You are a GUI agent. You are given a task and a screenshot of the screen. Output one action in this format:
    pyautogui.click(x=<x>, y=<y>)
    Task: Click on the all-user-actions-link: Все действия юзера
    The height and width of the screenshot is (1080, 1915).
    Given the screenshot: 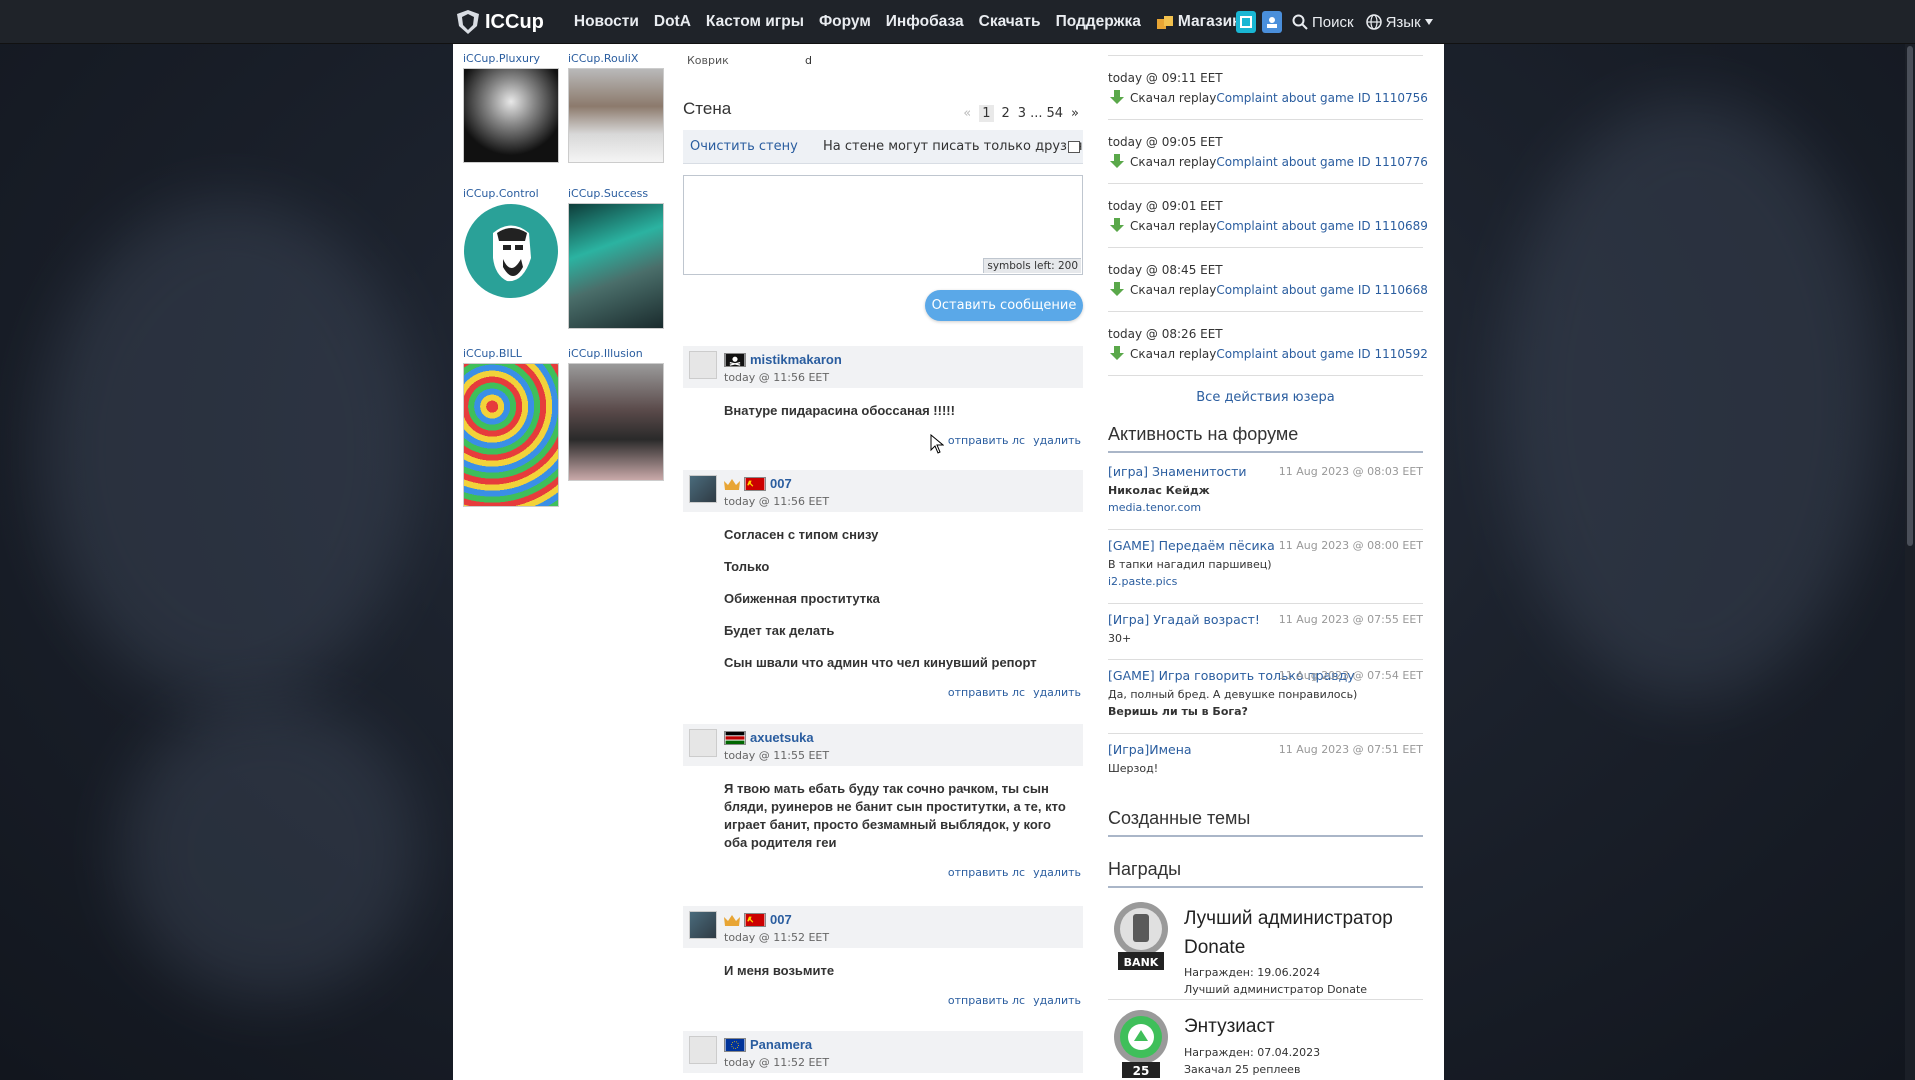 What is the action you would take?
    pyautogui.click(x=1265, y=397)
    